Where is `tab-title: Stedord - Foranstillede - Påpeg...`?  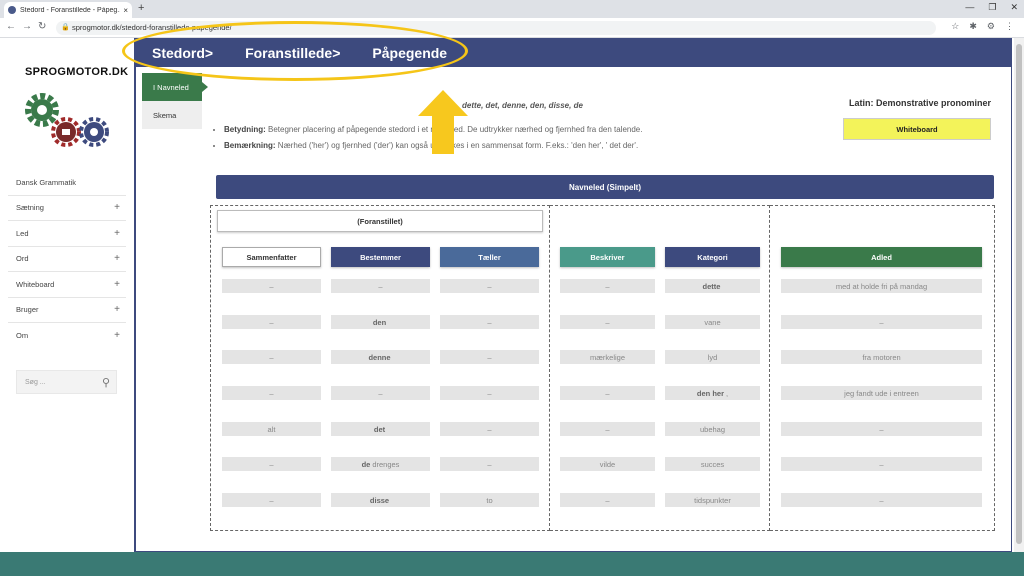 tab-title: Stedord - Foranstillede - Påpeg... is located at coordinates (70, 10).